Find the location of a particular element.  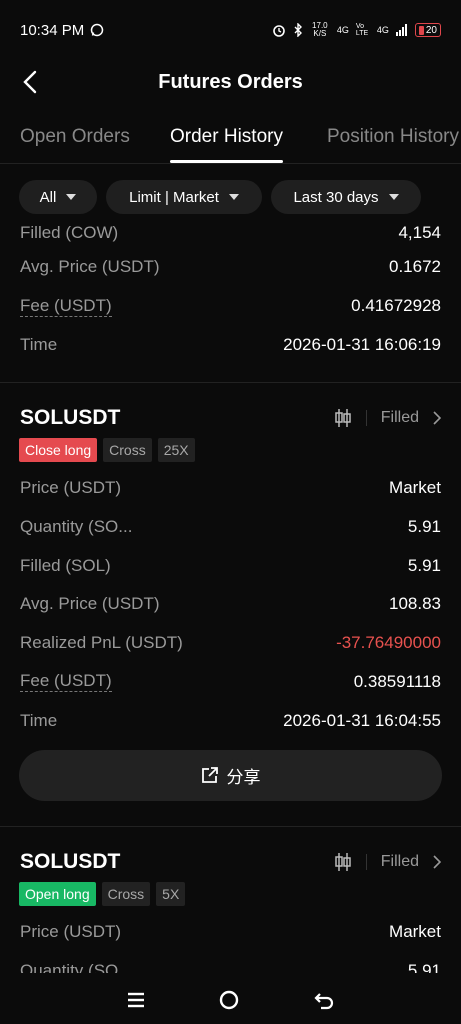

row-value: 0.1672 is located at coordinates (415, 267).